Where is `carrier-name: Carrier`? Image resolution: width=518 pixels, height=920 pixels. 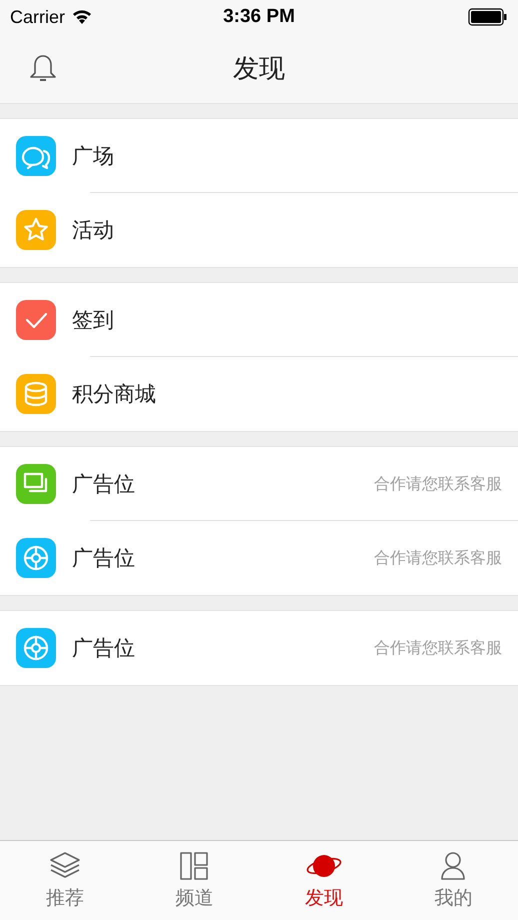 carrier-name: Carrier is located at coordinates (38, 17).